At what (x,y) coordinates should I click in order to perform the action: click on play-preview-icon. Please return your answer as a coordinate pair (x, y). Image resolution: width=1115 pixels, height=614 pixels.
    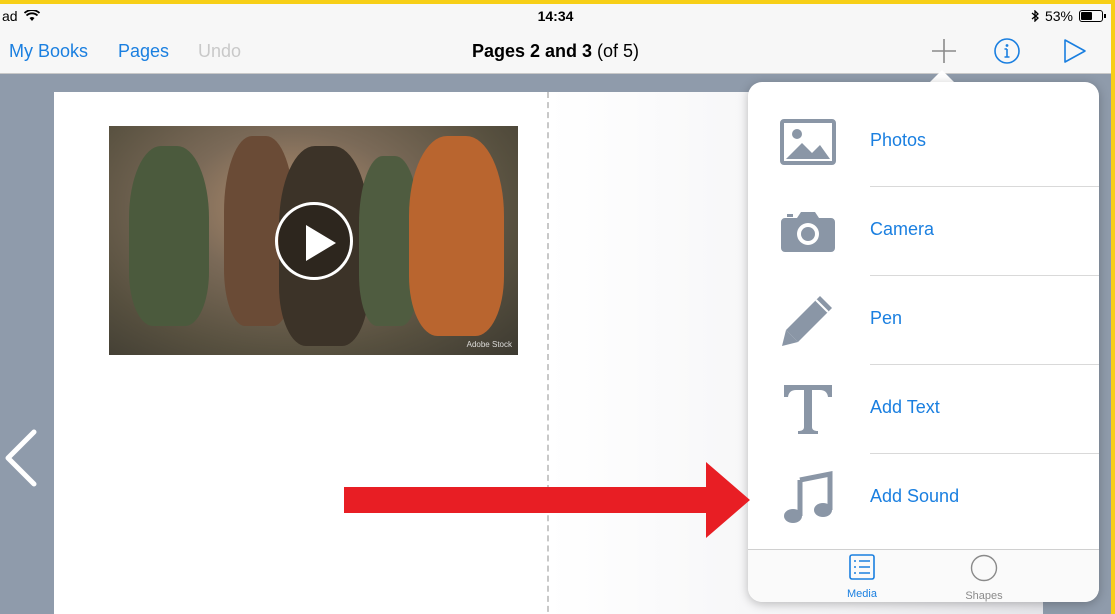
    Looking at the image, I should click on (1075, 51).